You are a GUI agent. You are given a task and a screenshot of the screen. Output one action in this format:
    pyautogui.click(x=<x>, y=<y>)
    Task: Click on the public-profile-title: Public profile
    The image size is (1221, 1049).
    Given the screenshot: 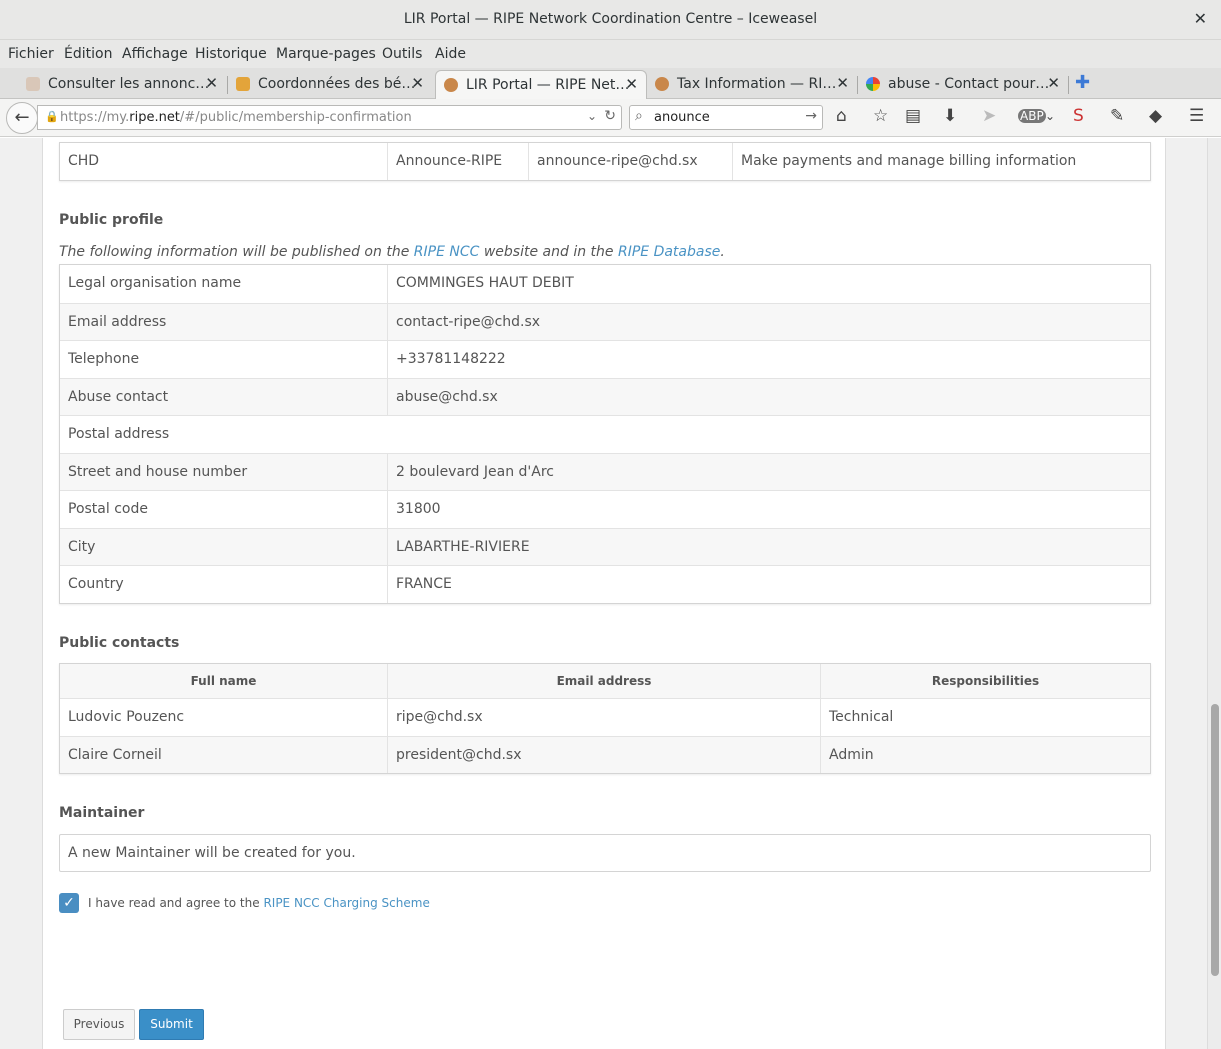 What is the action you would take?
    pyautogui.click(x=111, y=220)
    